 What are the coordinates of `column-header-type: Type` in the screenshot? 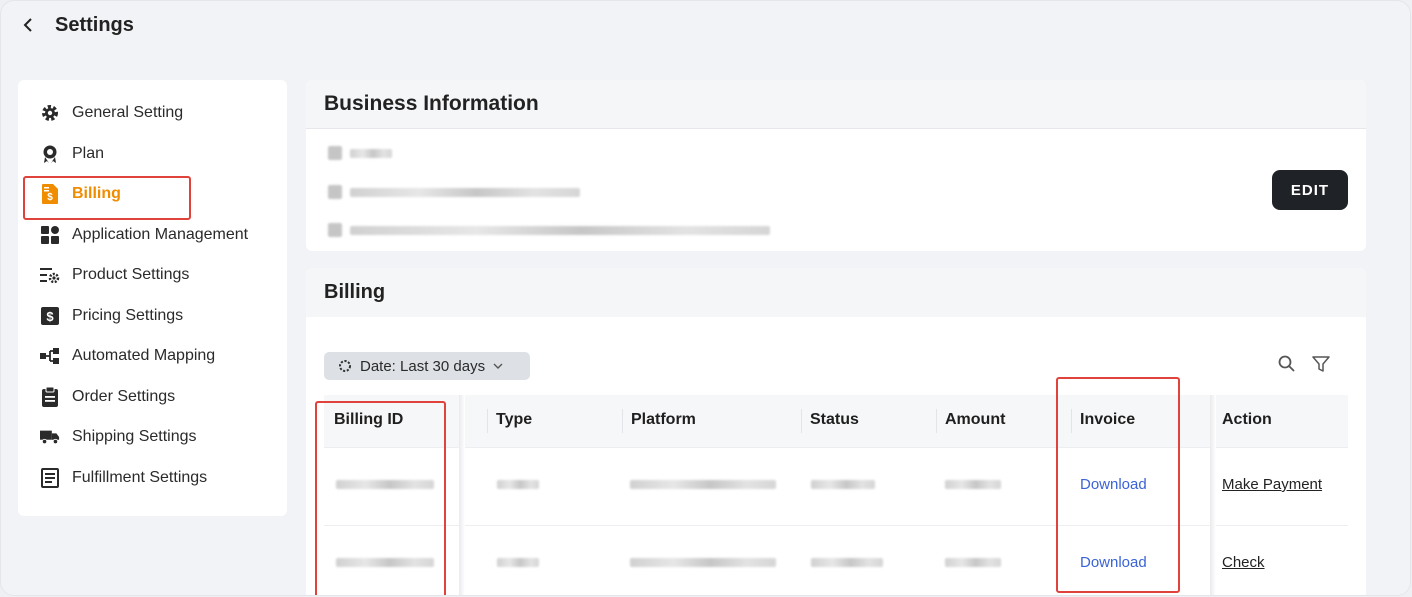 It's located at (514, 419).